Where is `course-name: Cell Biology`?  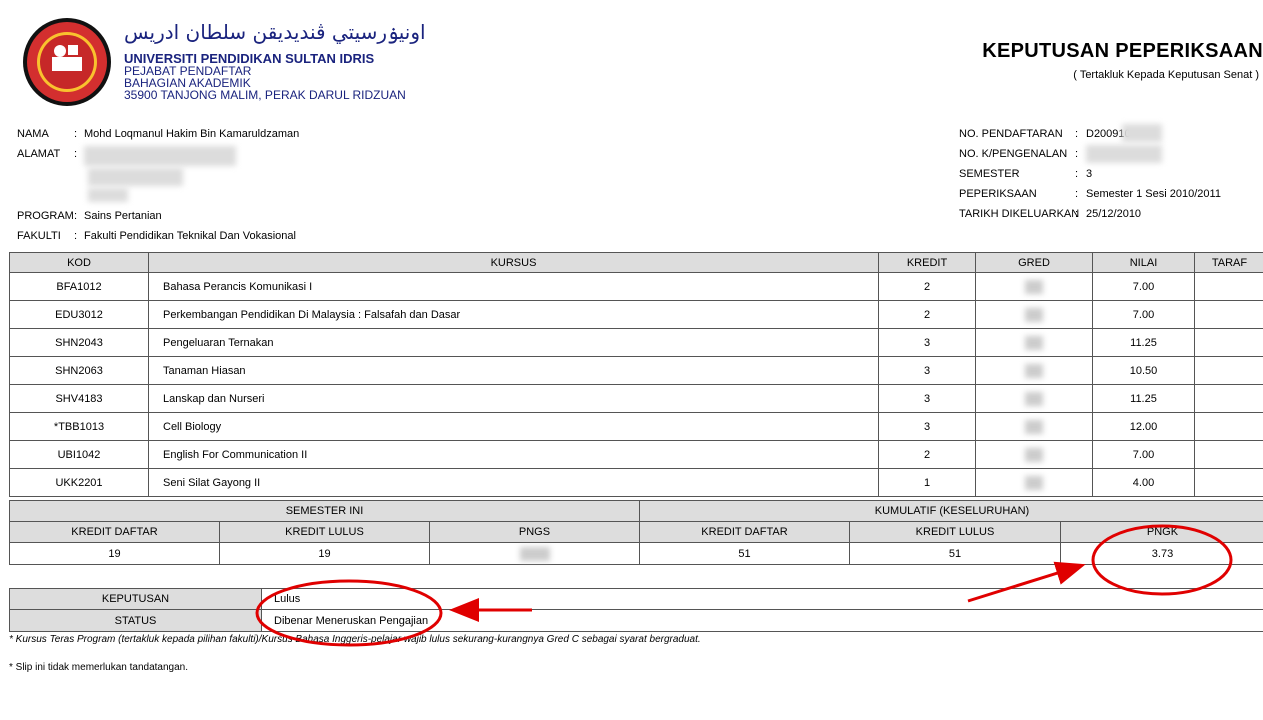 course-name: Cell Biology is located at coordinates (513, 426).